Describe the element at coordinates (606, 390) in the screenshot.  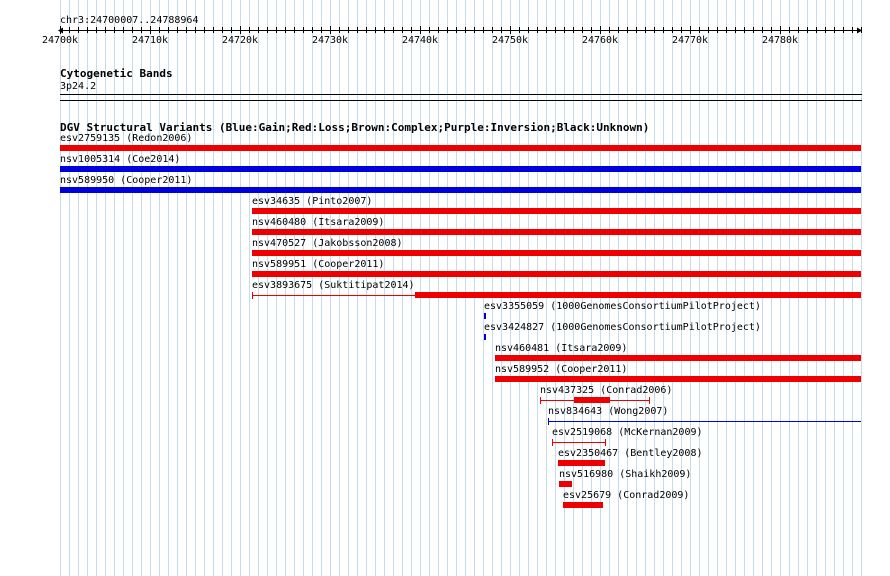
I see `feature-label: nsv437325 (Conrad2006)` at that location.